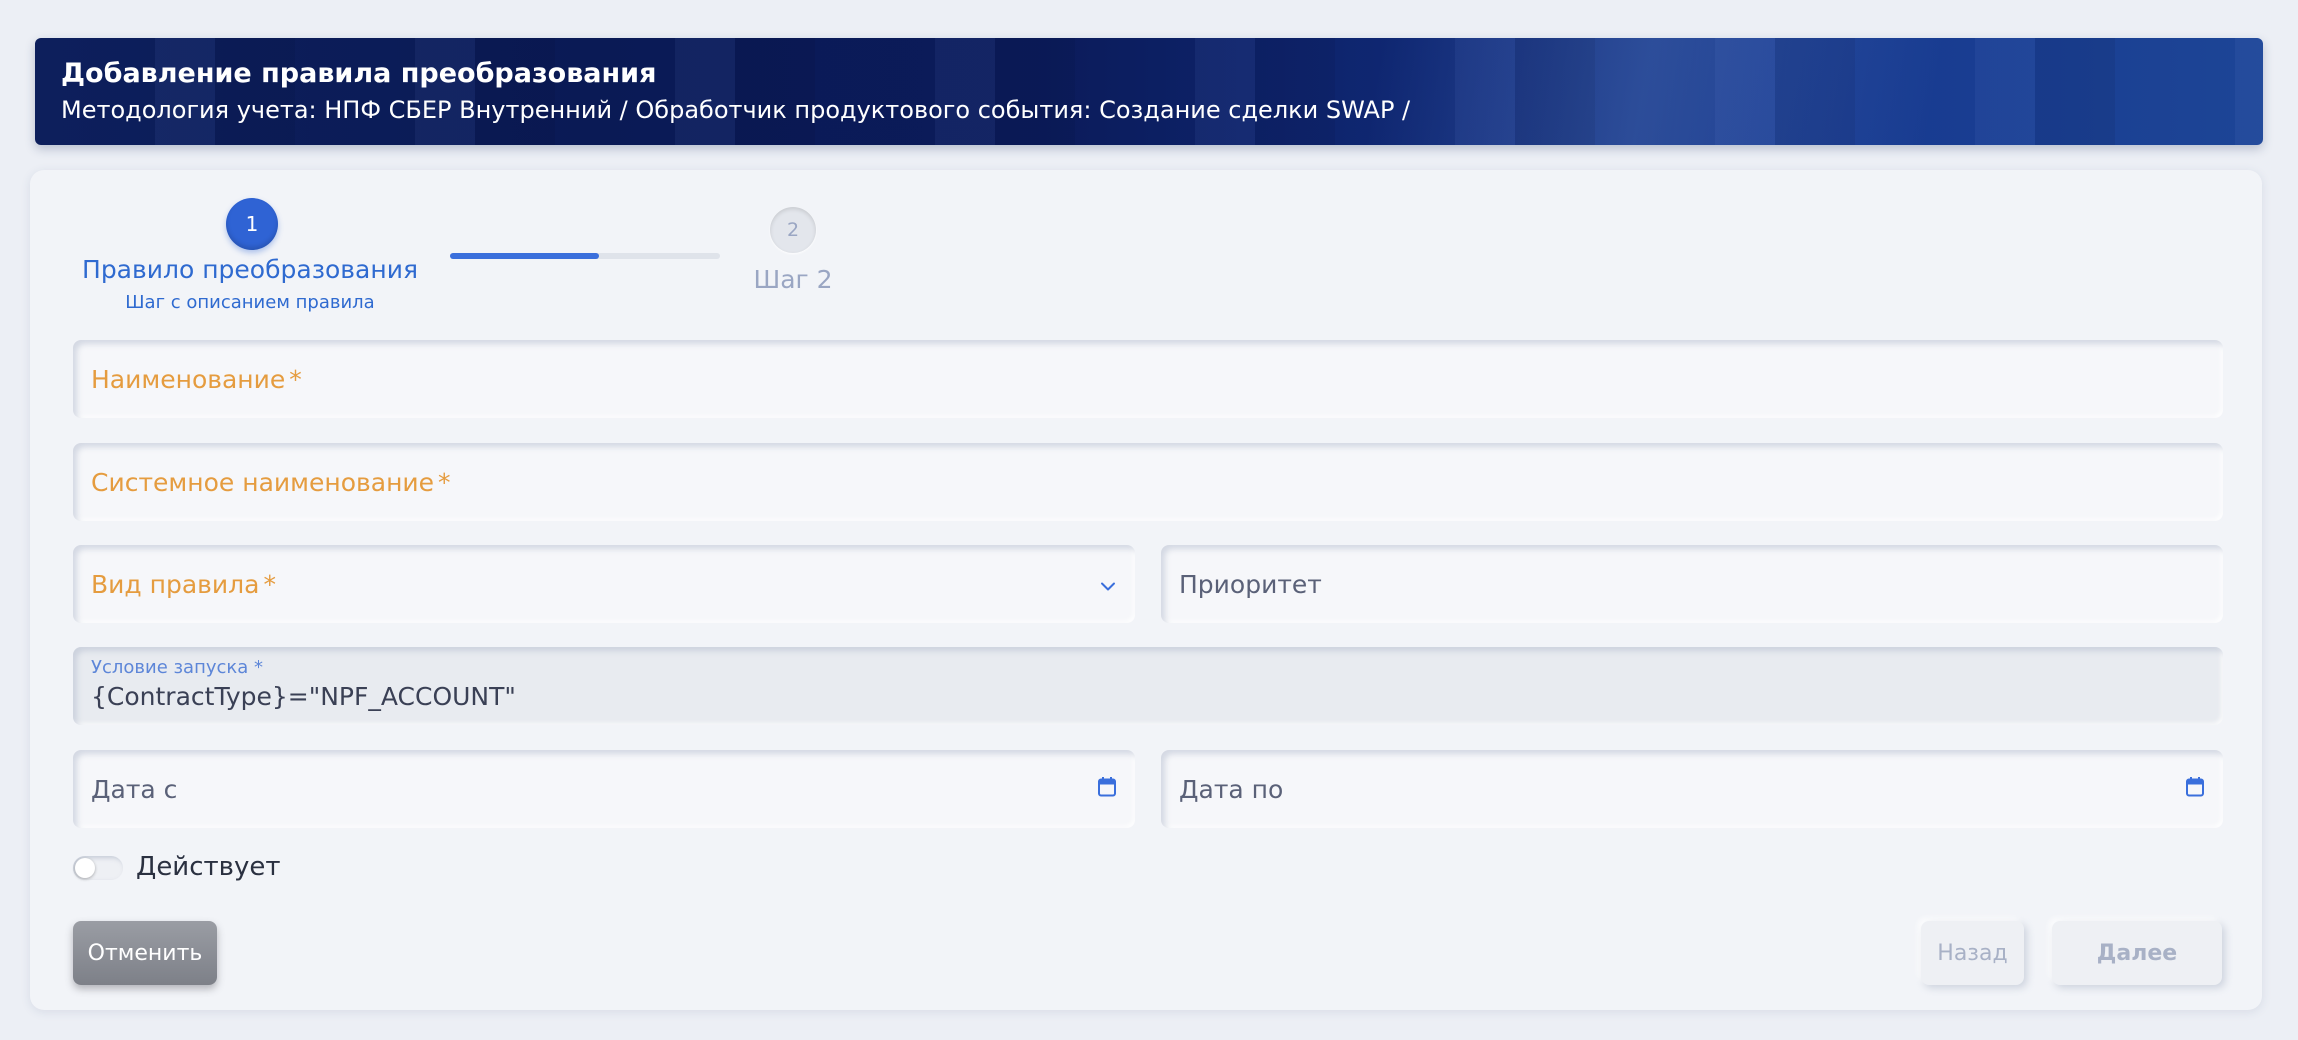 This screenshot has width=2298, height=1040. Describe the element at coordinates (1148, 379) in the screenshot. I see `name-input: Наименование *` at that location.